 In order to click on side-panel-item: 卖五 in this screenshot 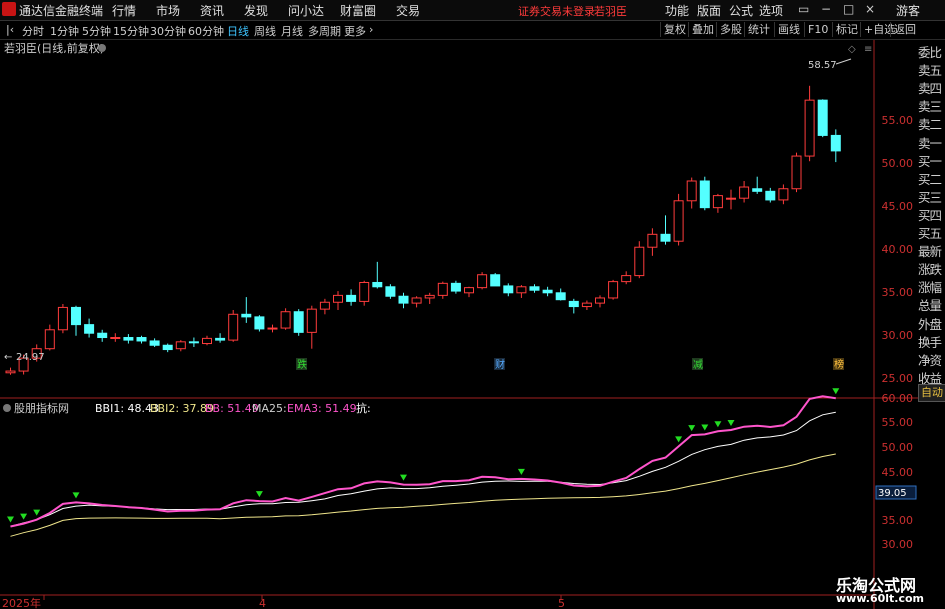, I will do `click(931, 71)`.